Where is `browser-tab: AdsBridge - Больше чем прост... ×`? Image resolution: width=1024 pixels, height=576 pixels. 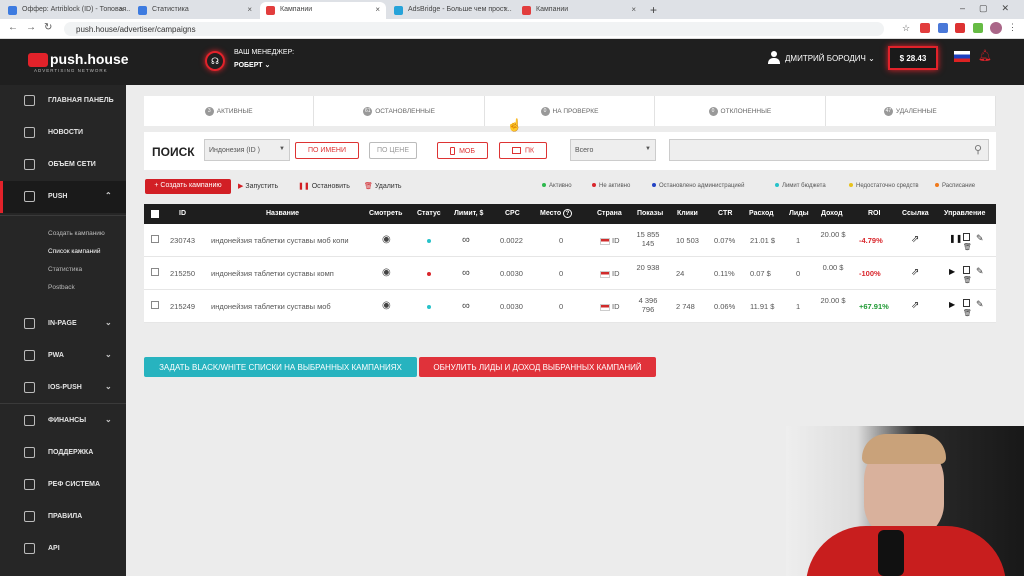
browser-tab: AdsBridge - Больше чем прост... × is located at coordinates (451, 10).